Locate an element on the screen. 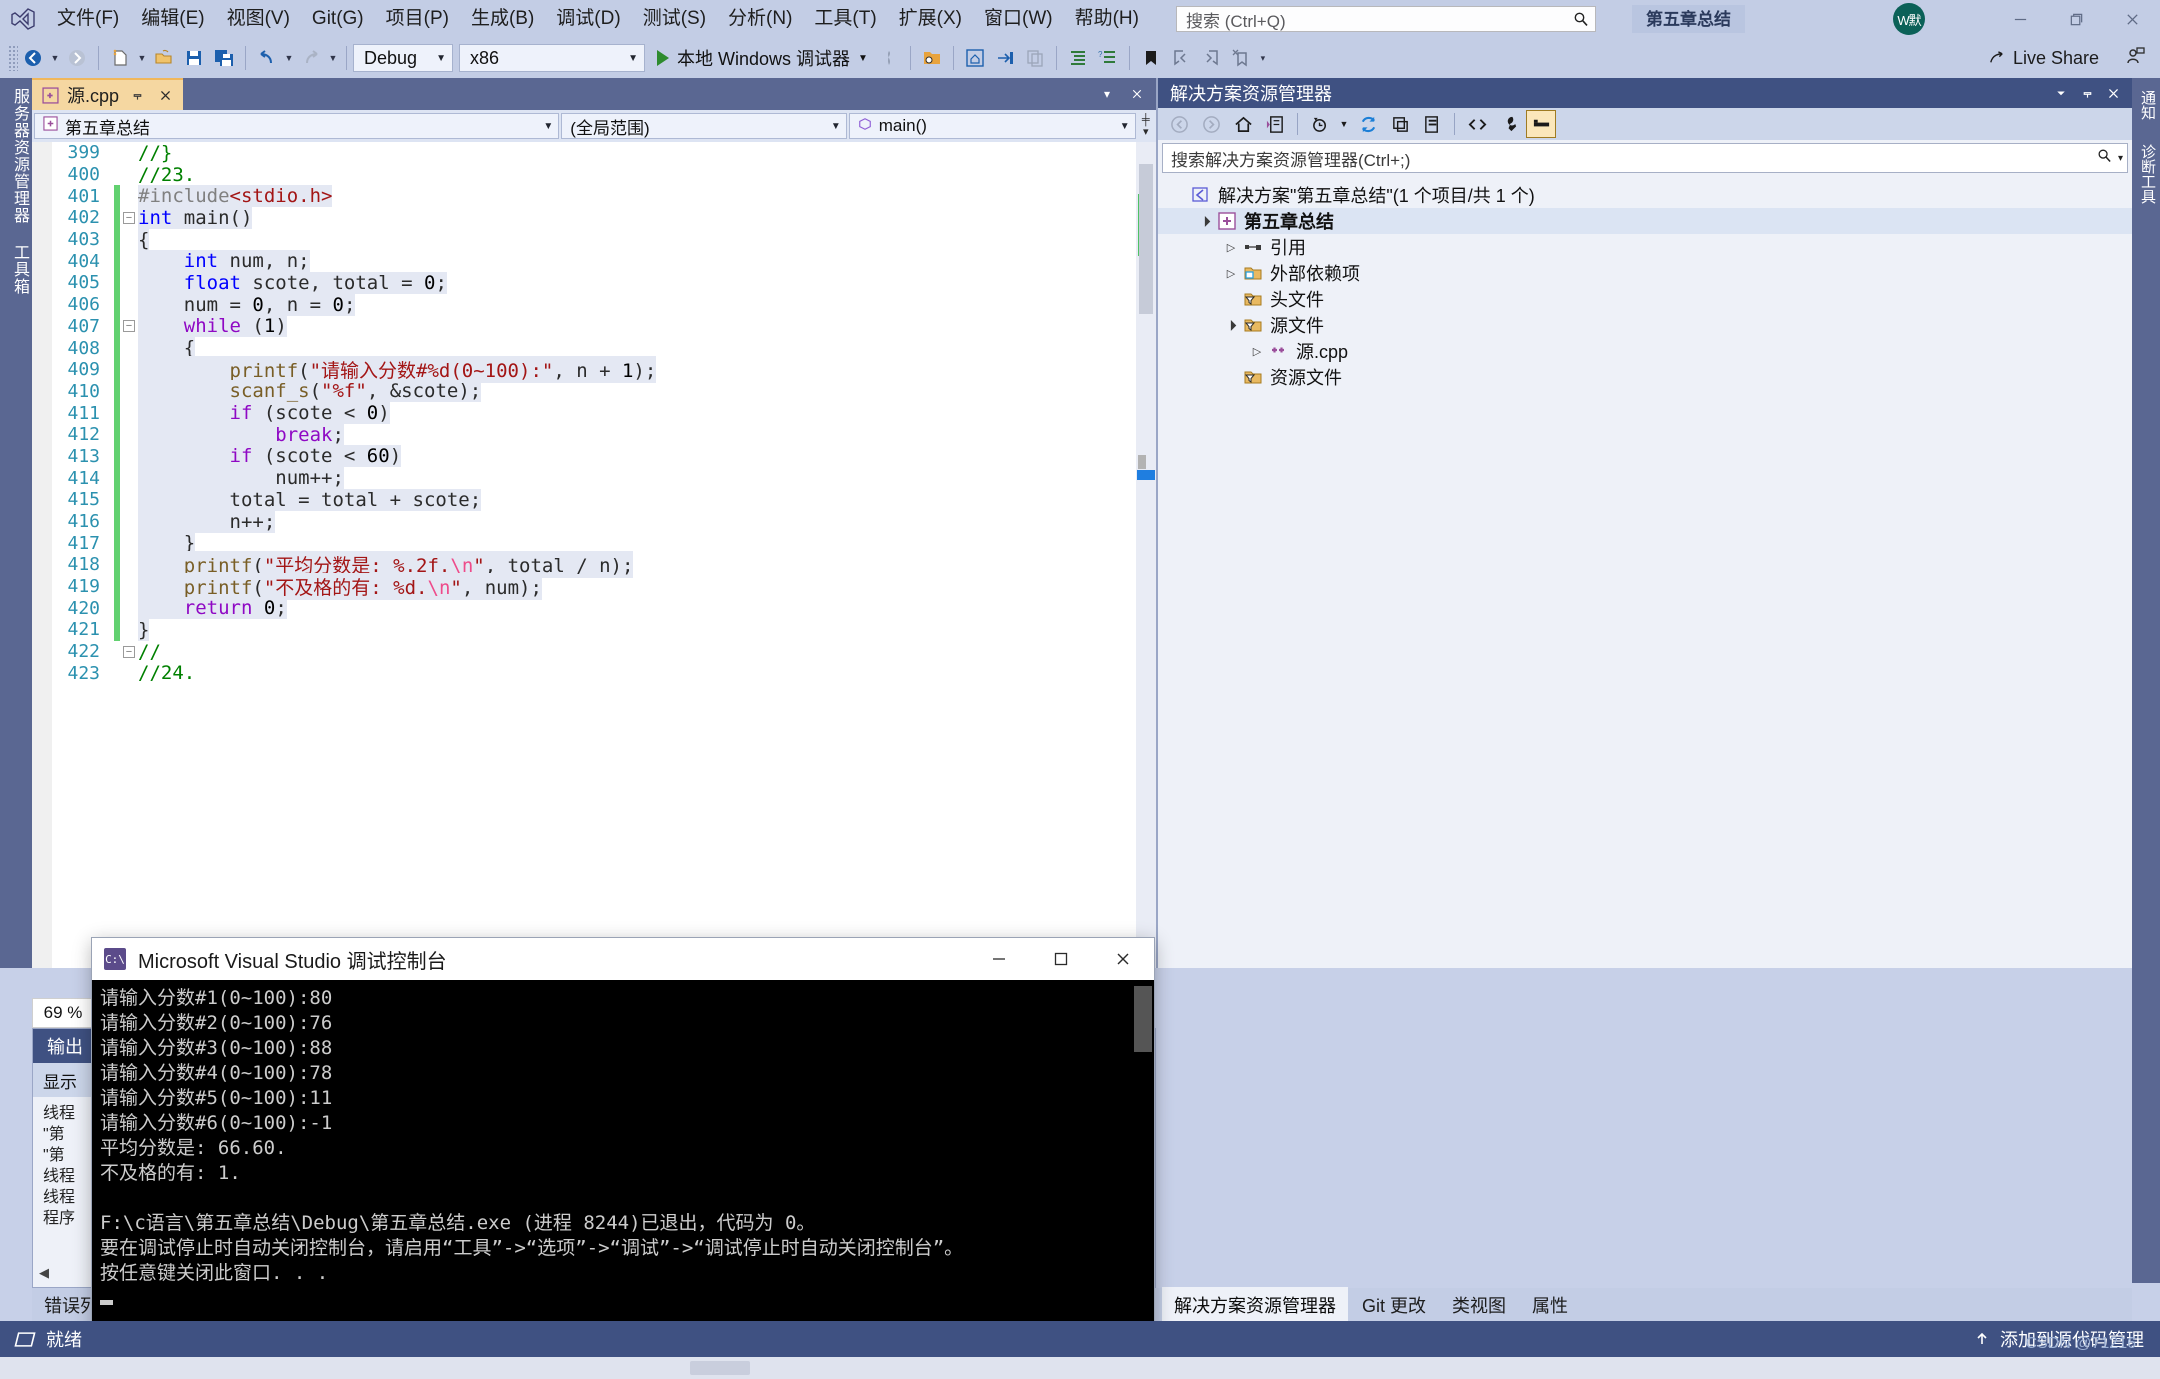  tree-item: ▷ 外部依赖项 is located at coordinates (1645, 273).